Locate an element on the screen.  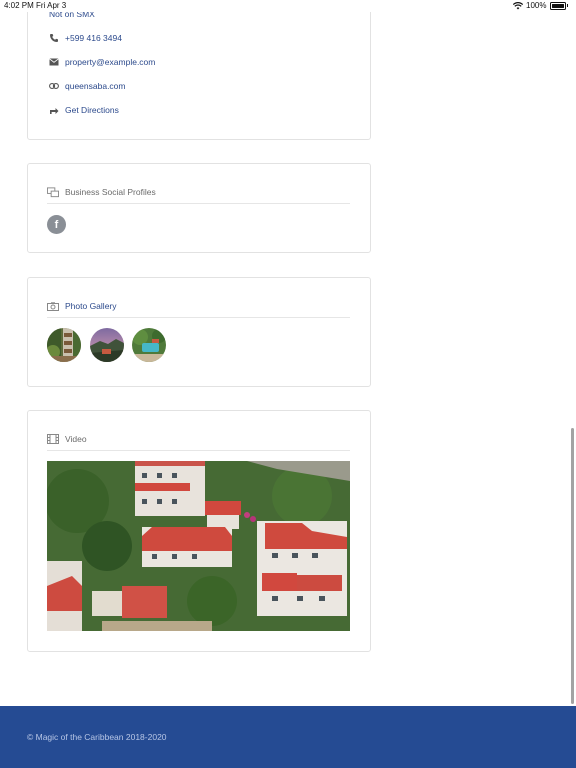
facebook-button: f is located at coordinates (56, 224).